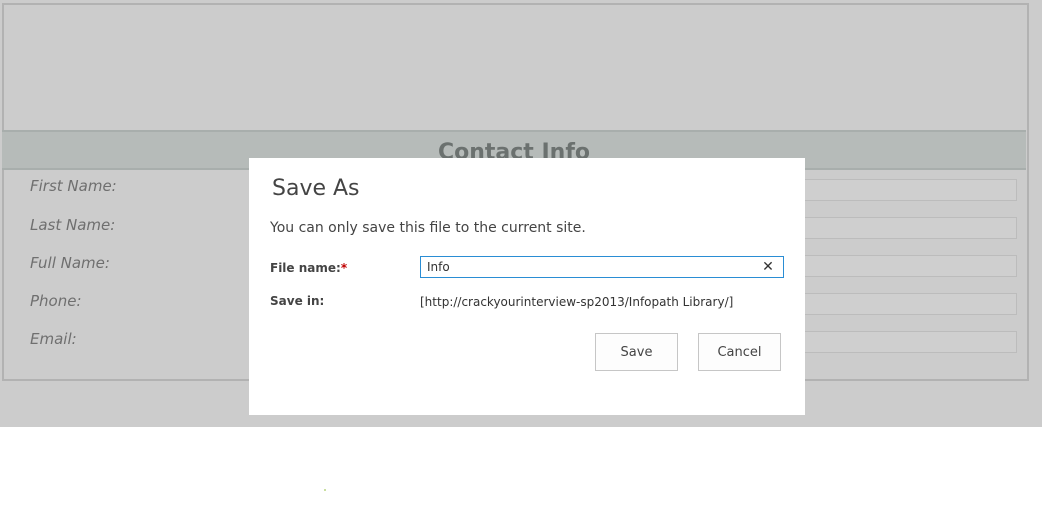 The height and width of the screenshot is (524, 1042). I want to click on cancel-button: Cancel, so click(739, 352).